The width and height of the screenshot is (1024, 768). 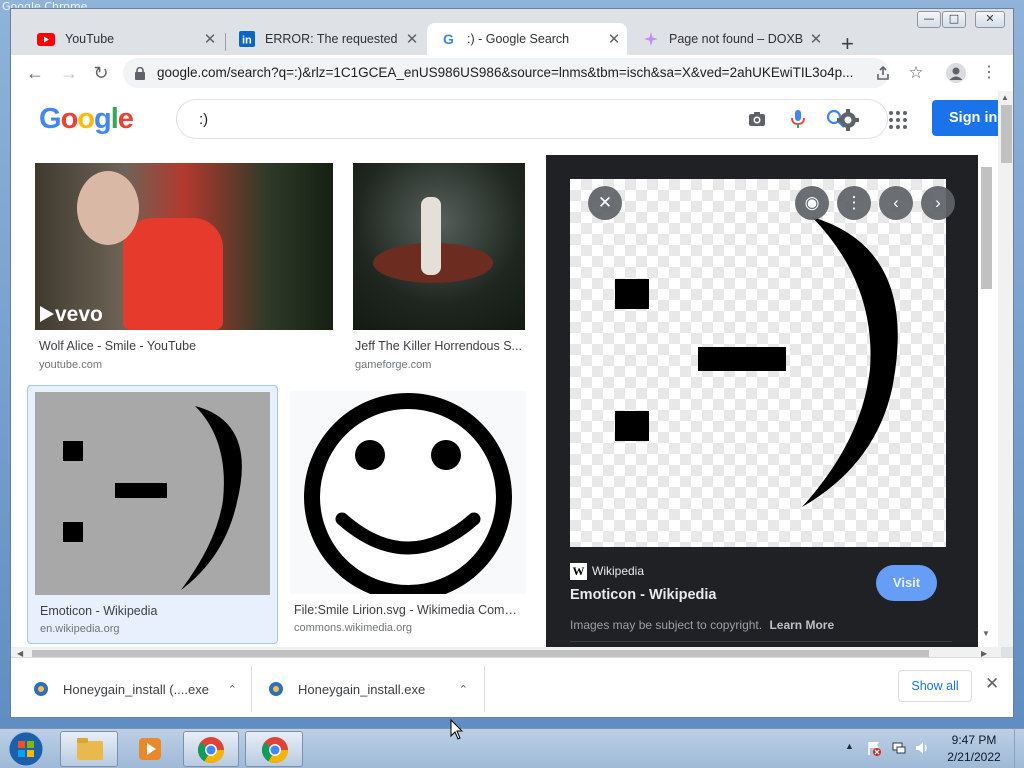 I want to click on lock-icon, so click(x=140, y=73).